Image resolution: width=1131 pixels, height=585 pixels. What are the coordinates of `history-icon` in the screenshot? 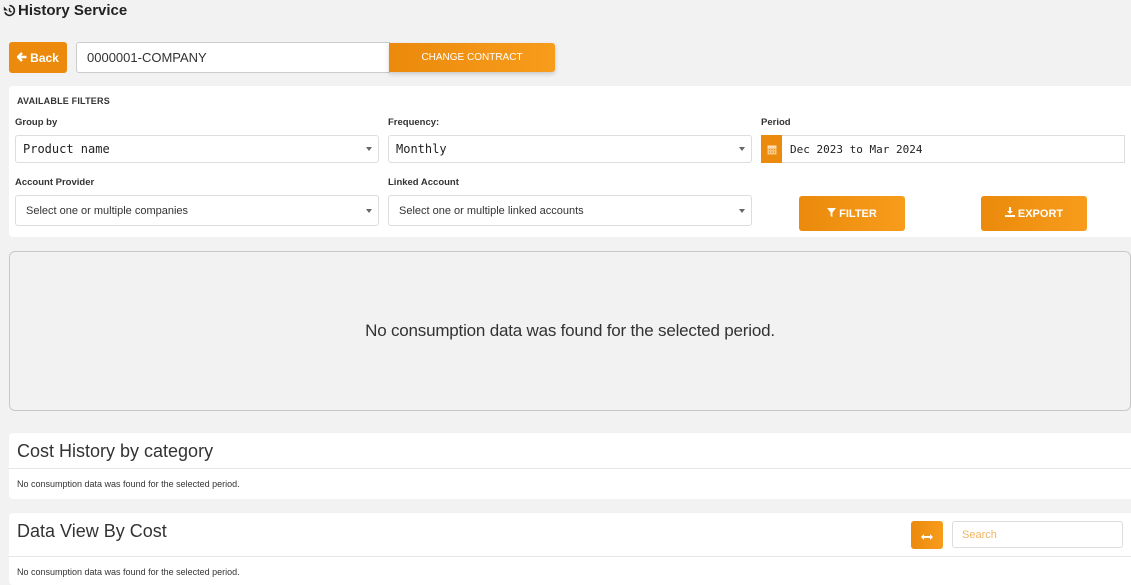 It's located at (9, 10).